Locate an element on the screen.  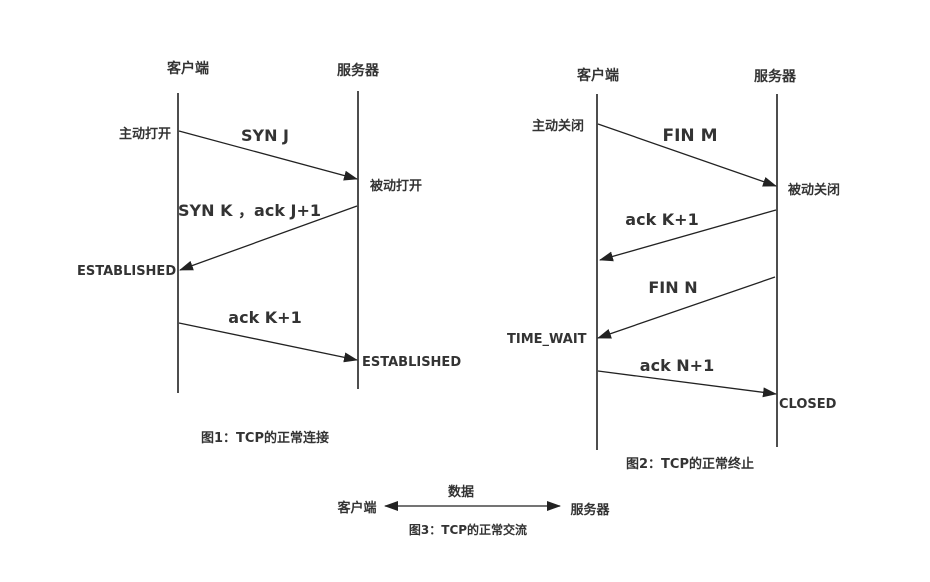
fig1-ack-label: ack K+1 is located at coordinates (264, 317).